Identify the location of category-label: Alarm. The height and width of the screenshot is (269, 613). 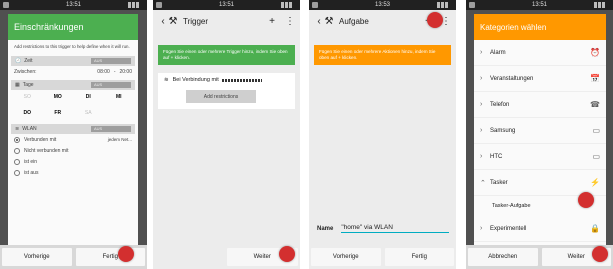
(498, 52).